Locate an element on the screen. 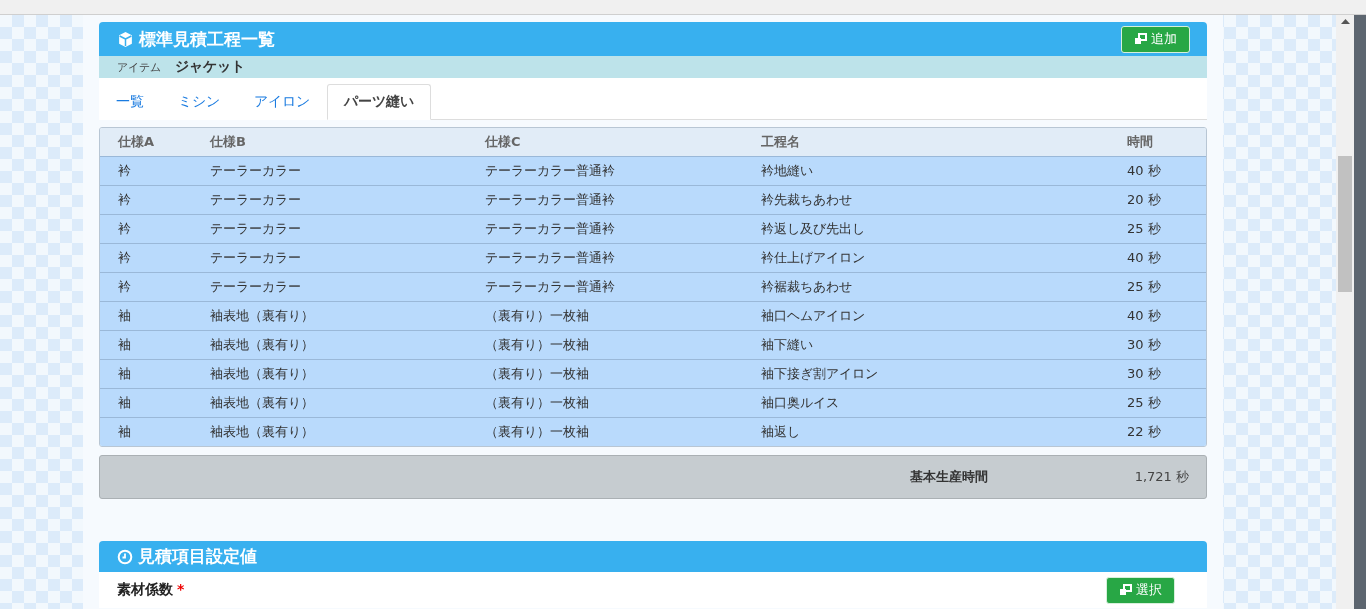 This screenshot has width=1366, height=609. scrollbar is located at coordinates (1345, 312).